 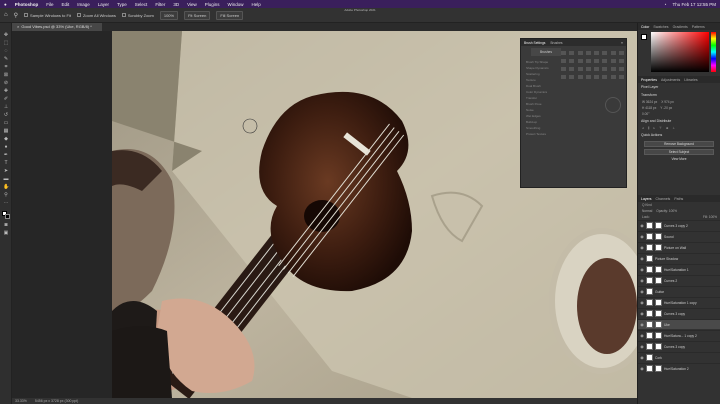 What do you see at coordinates (6, 99) in the screenshot?
I see `brush-tool-icon: ✐` at bounding box center [6, 99].